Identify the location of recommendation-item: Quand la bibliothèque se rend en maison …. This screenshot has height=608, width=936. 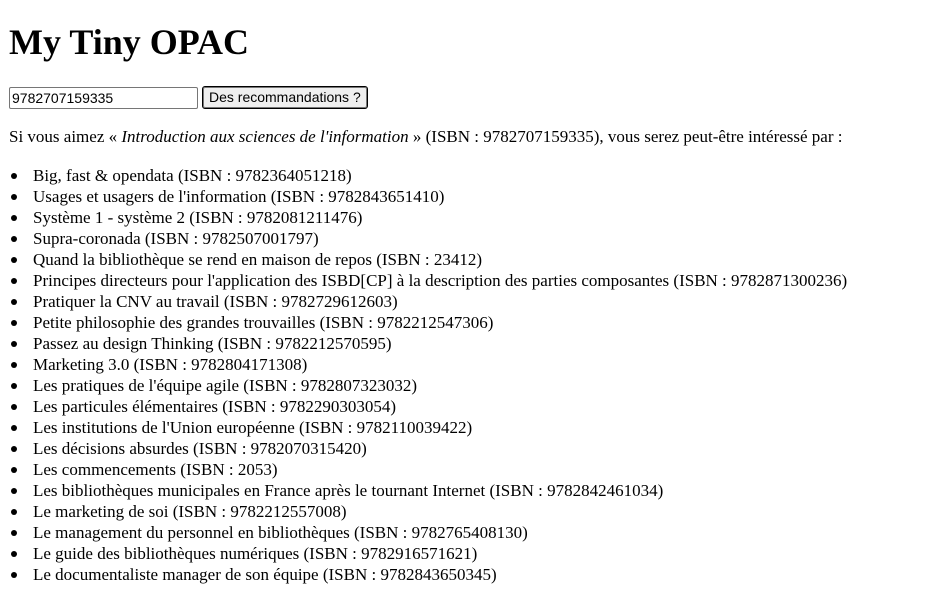
(428, 259).